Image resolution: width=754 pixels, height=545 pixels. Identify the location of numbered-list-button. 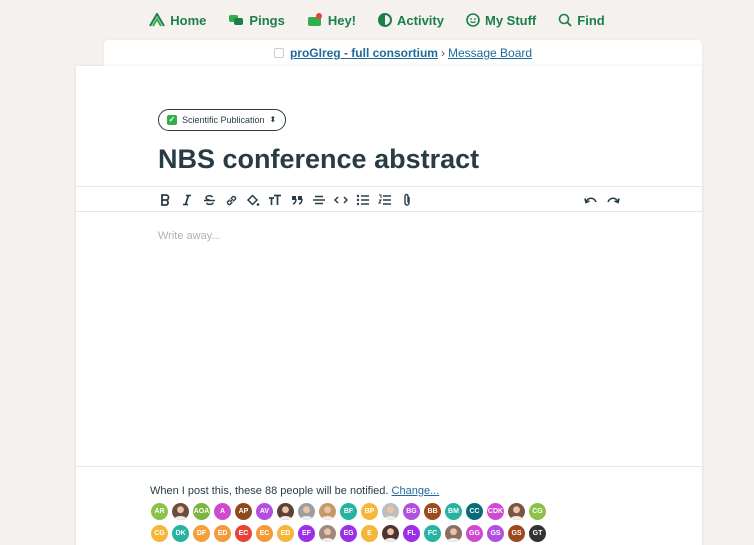
(385, 200).